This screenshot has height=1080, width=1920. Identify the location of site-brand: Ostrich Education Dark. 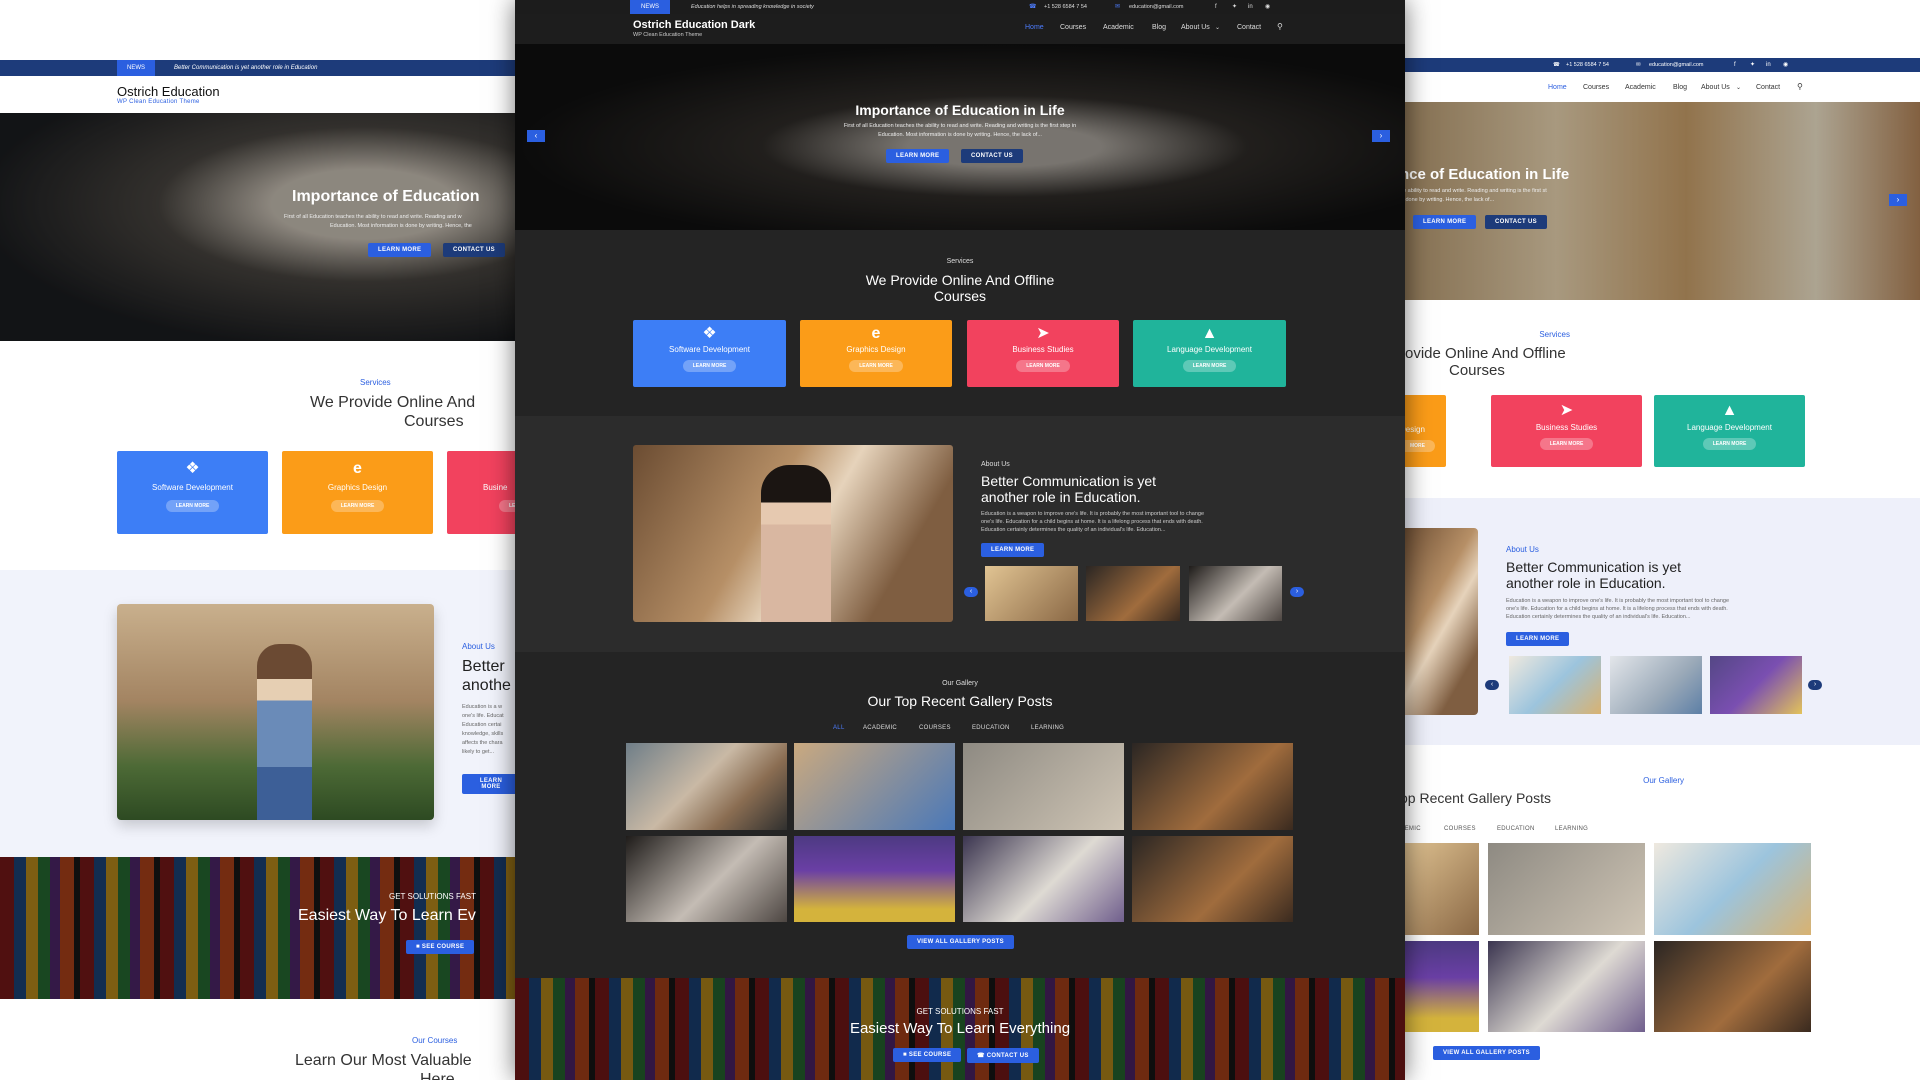
(694, 25).